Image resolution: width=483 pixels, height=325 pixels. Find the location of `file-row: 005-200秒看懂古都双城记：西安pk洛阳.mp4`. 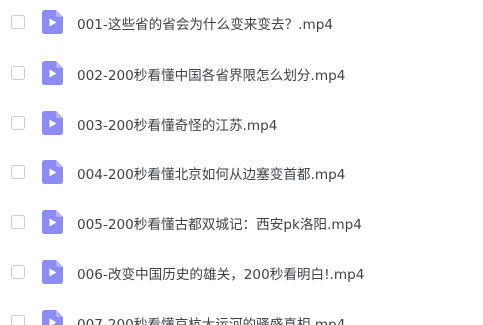

file-row: 005-200秒看懂古都双城记：西安pk洛阳.mp4 is located at coordinates (241, 223).